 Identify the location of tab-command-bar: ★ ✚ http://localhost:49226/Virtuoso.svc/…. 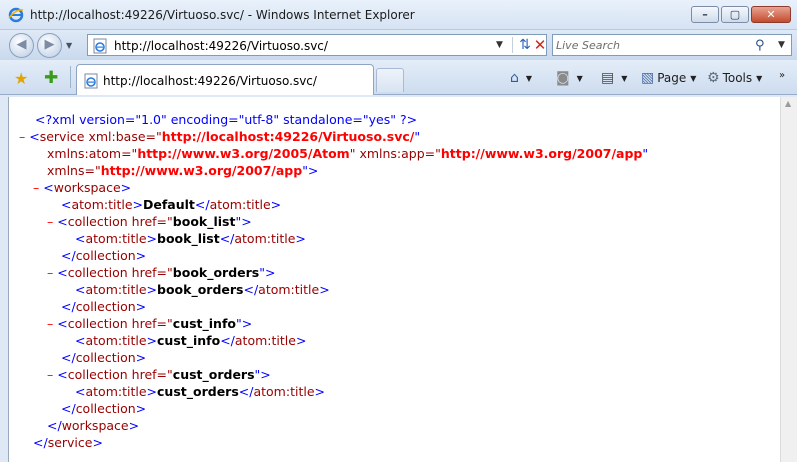
(398, 77).